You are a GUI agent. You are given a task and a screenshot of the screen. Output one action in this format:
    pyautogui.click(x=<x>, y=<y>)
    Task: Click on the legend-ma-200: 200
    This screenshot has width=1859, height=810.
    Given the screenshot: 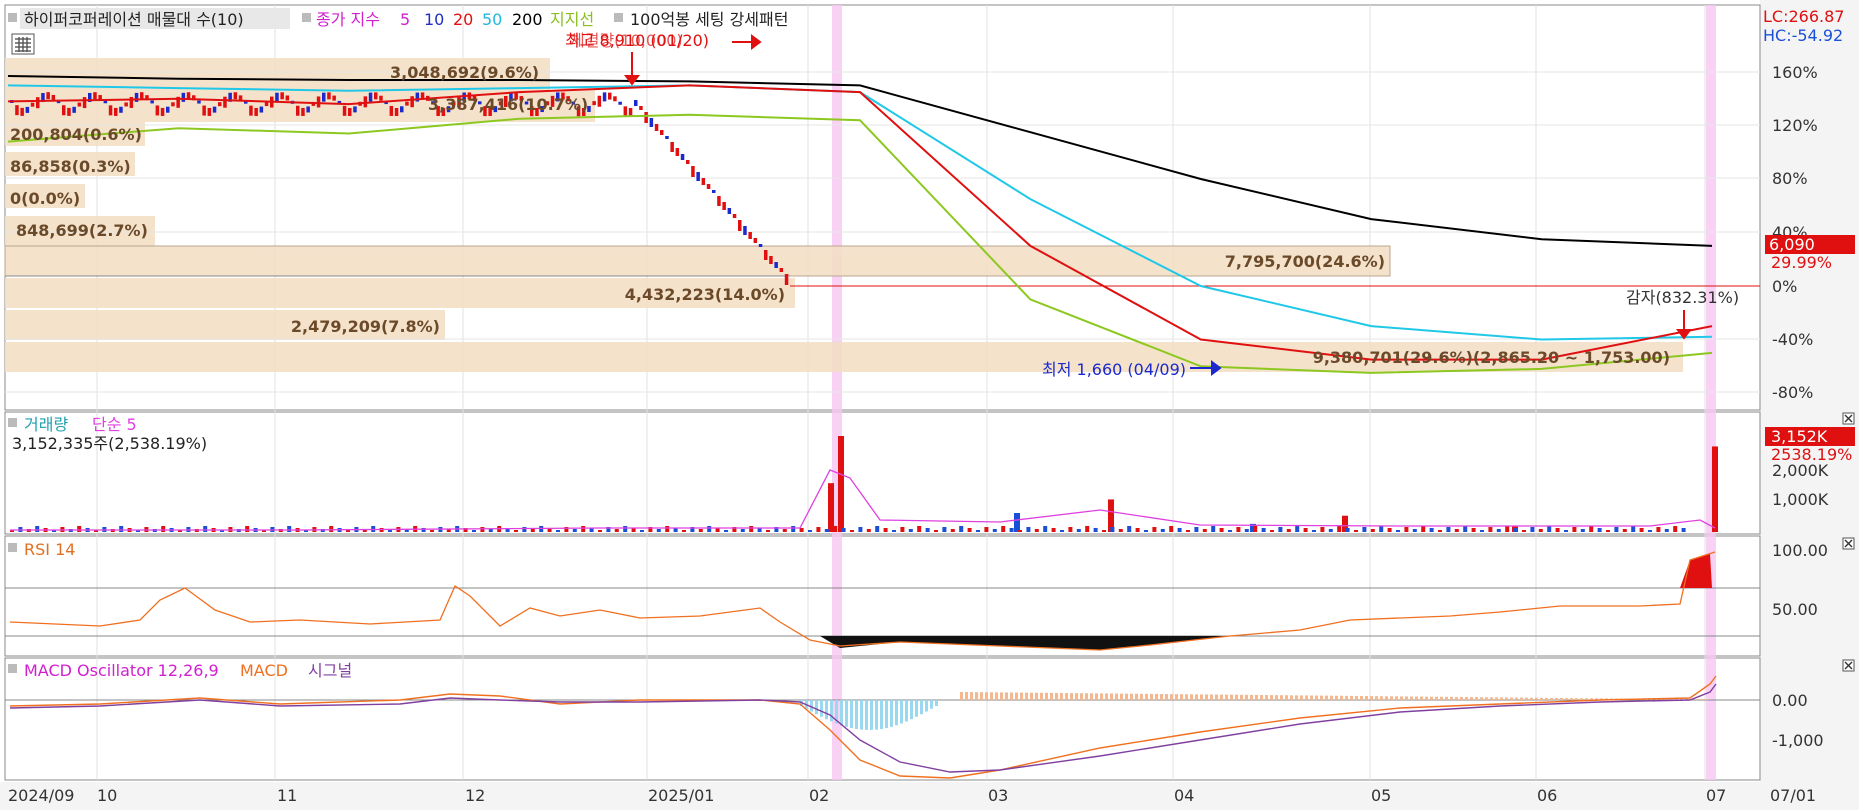 What is the action you would take?
    pyautogui.click(x=527, y=19)
    